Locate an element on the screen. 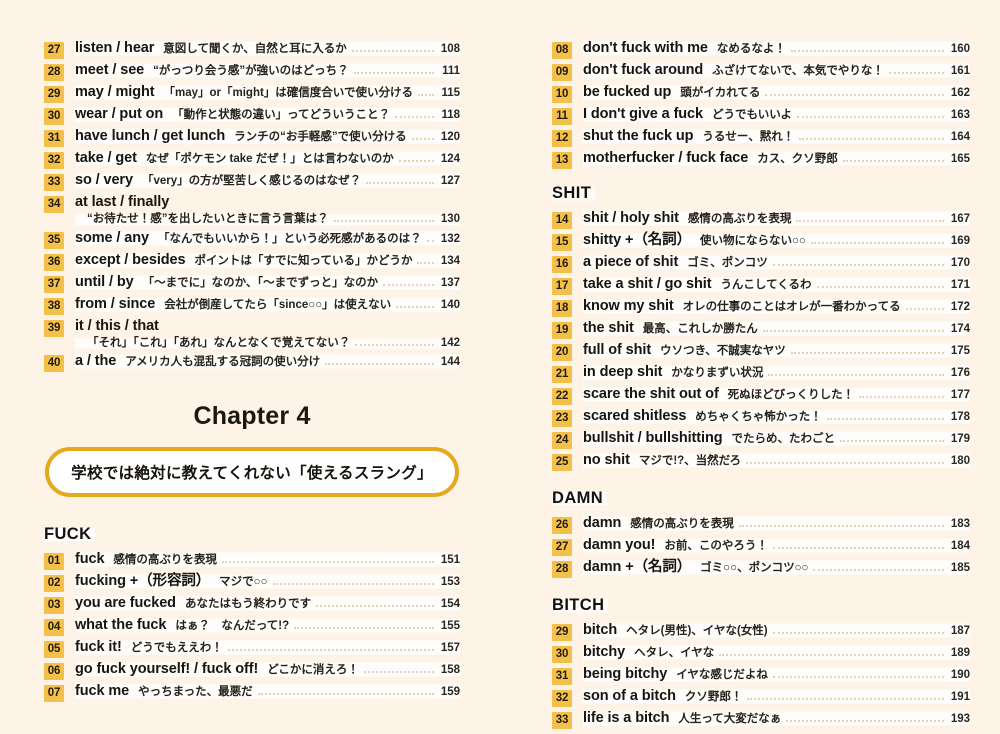 This screenshot has height=734, width=1000. toc-entry: 12 shut the fuck up うるせー、黙れ！ 164 is located at coordinates (761, 137).